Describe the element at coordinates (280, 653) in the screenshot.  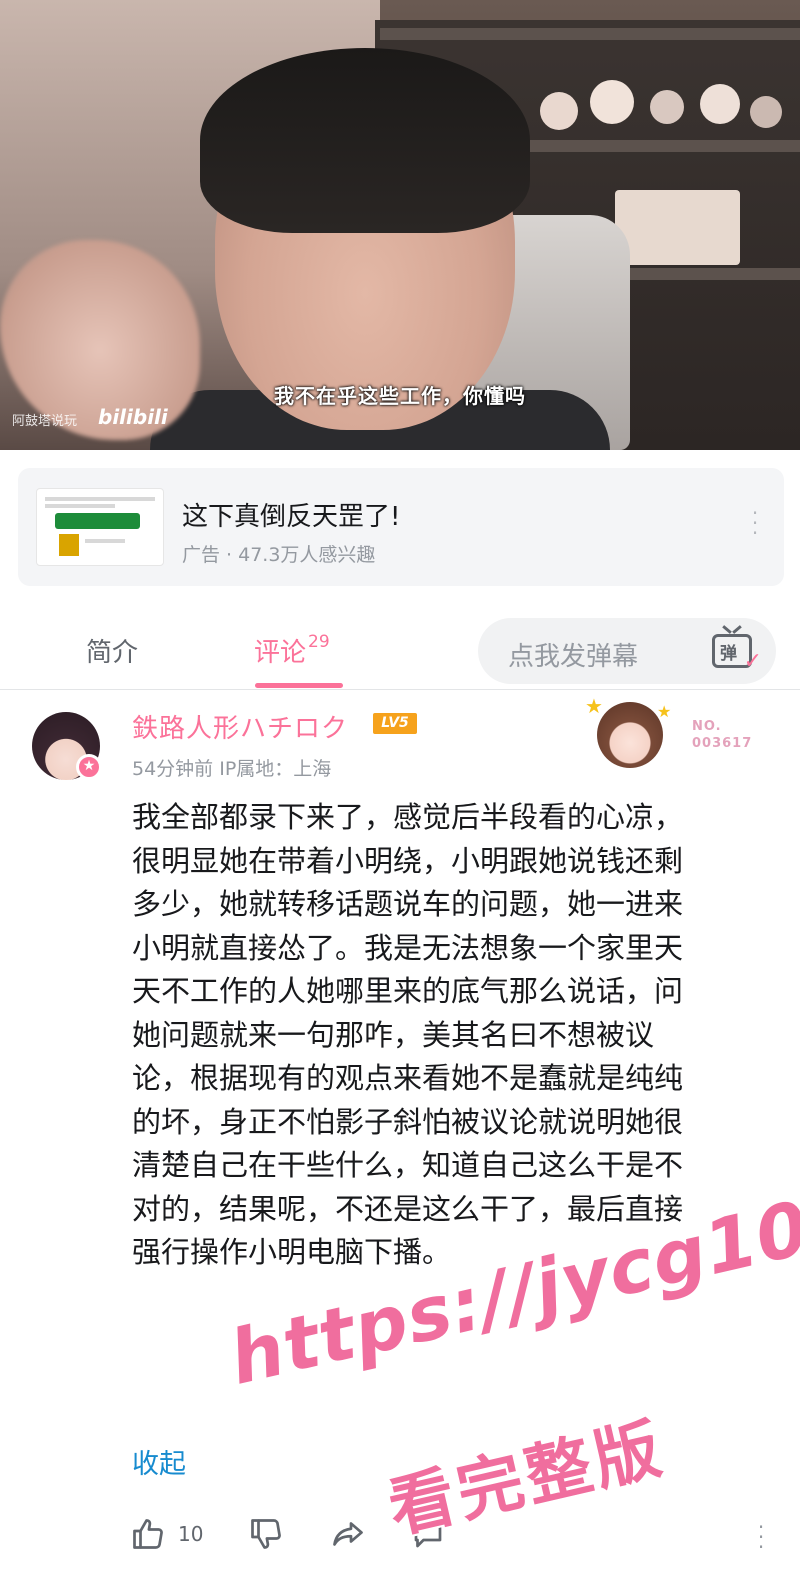
I see `tab-comments-label: 评论` at that location.